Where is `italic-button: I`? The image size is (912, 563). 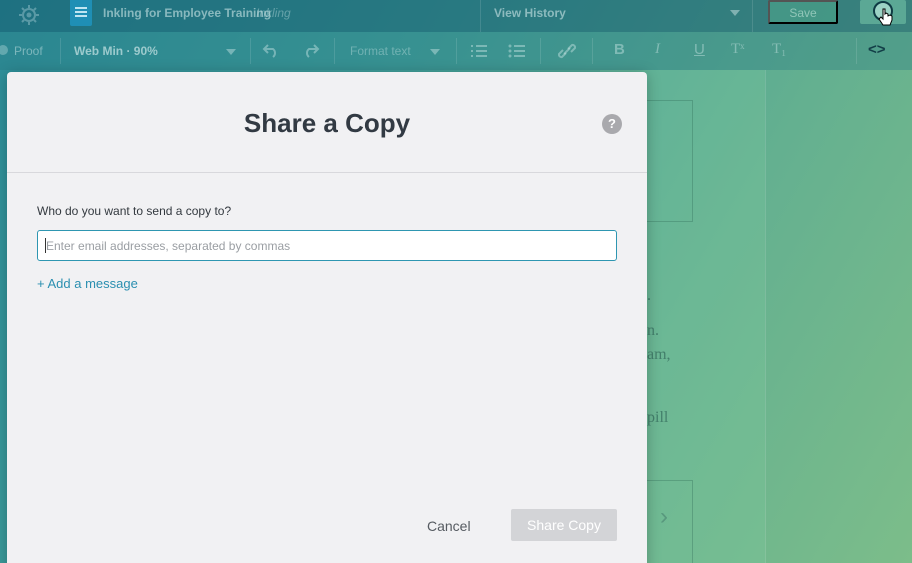 italic-button: I is located at coordinates (657, 49).